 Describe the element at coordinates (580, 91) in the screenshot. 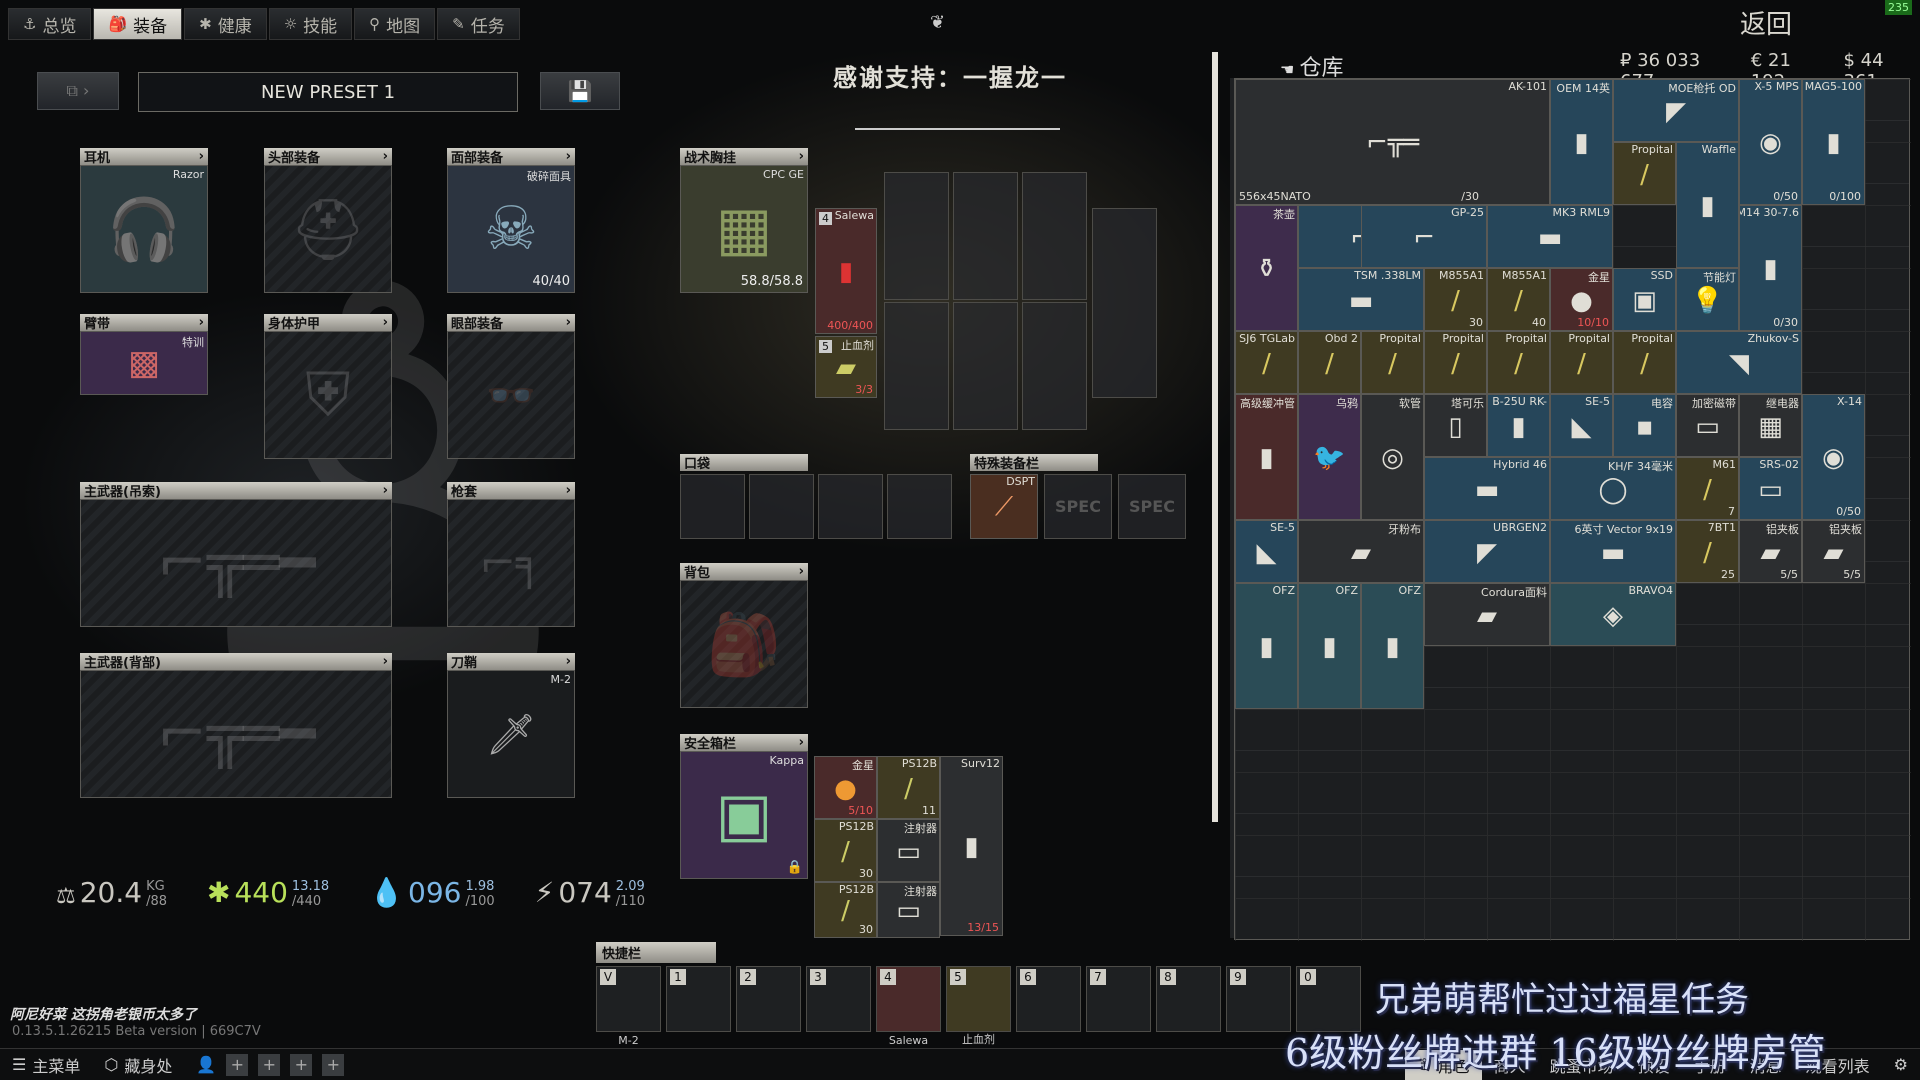

I see `preset-save-button: 💾` at that location.